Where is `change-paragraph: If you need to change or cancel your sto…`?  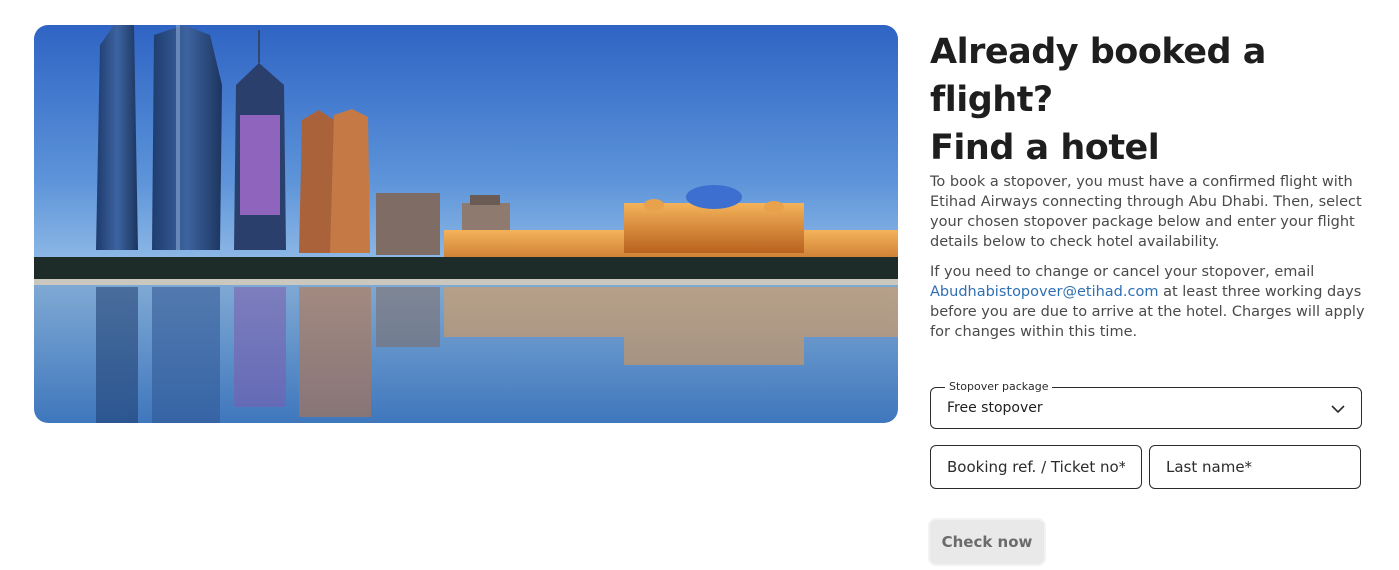
change-paragraph: If you need to change or cancel your sto… is located at coordinates (1150, 302).